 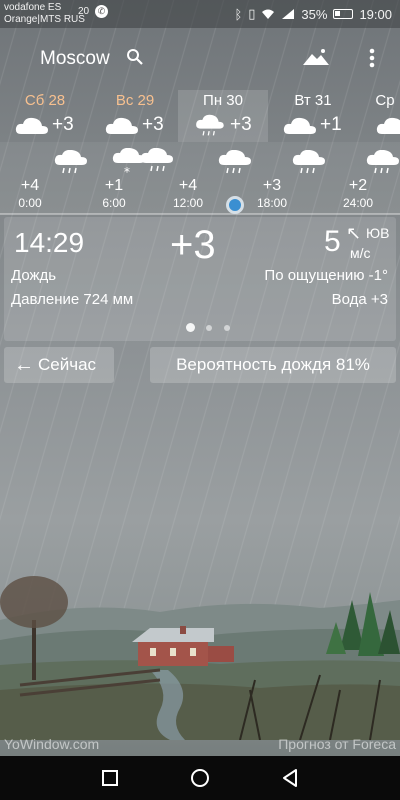 I want to click on daily-forecast-strip: Сб 28 +3 Вс 29 +3 Пн 30 +3 Вт 31 +1 Ср, so click(x=200, y=116).